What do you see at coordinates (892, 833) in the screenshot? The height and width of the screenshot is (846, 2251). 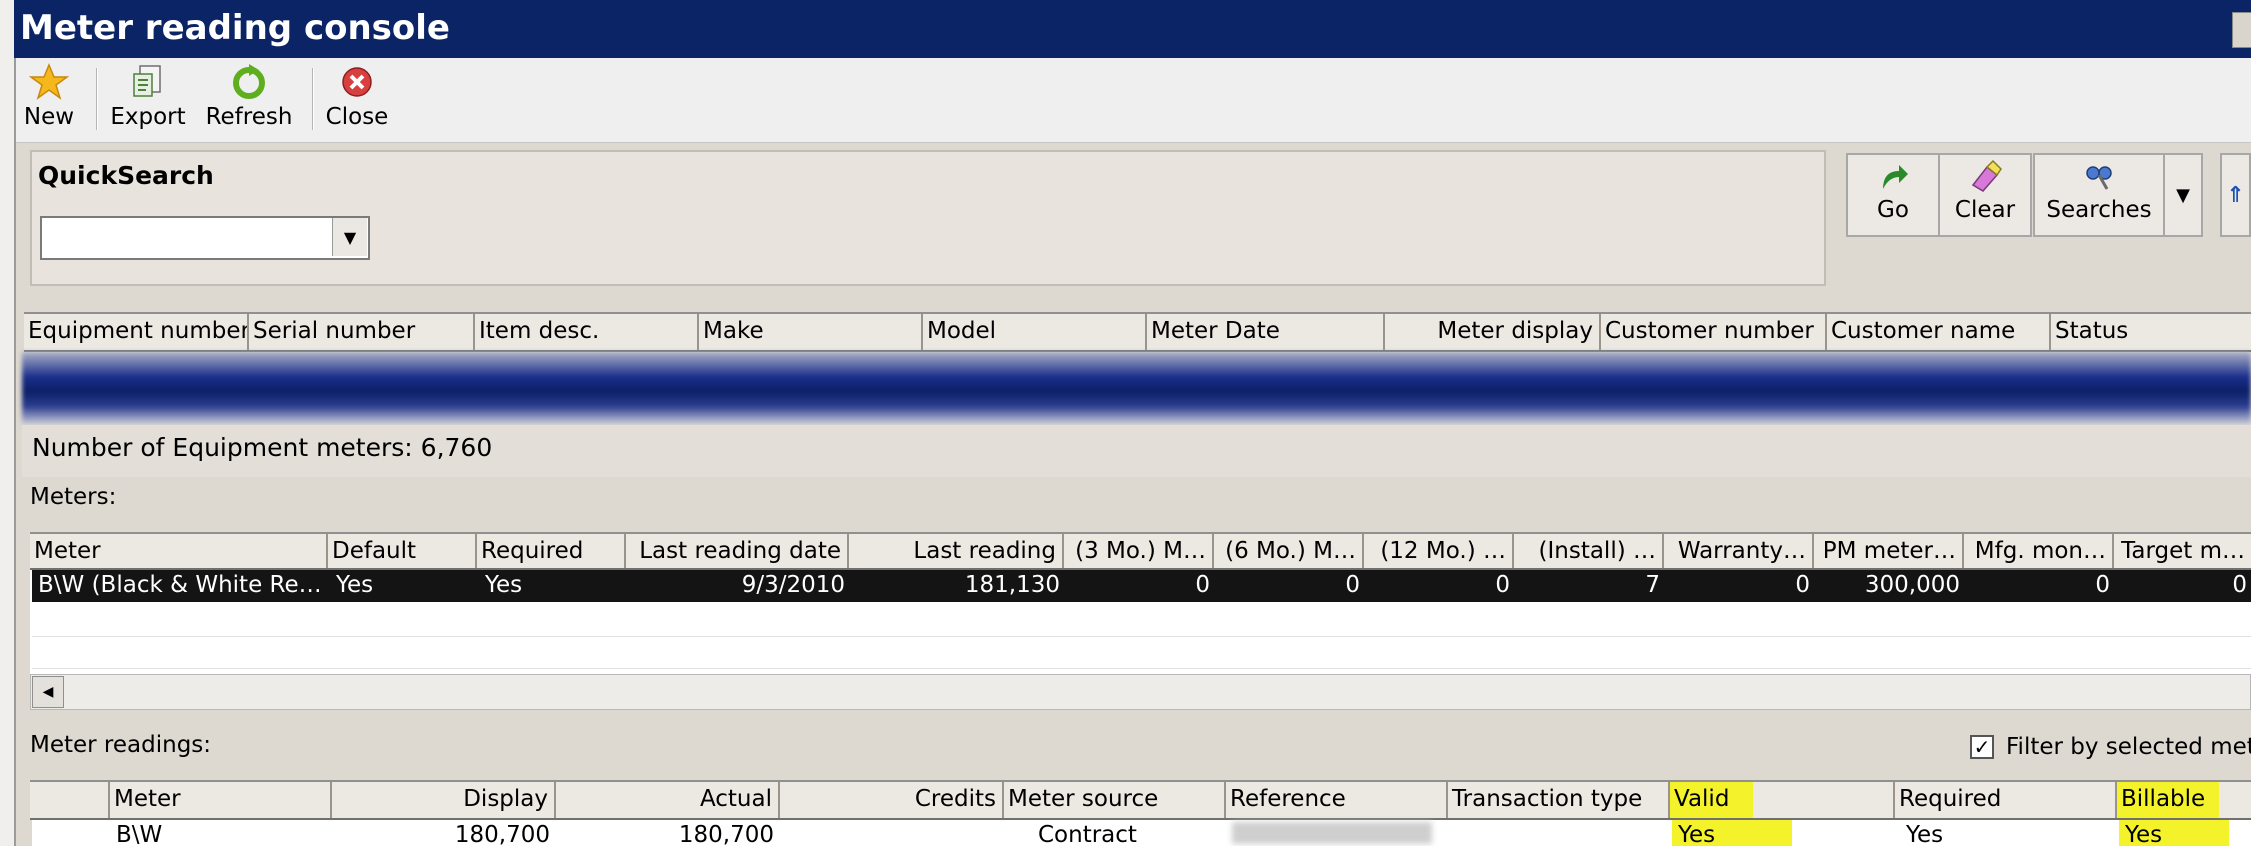 I see `reading-credits-cell` at bounding box center [892, 833].